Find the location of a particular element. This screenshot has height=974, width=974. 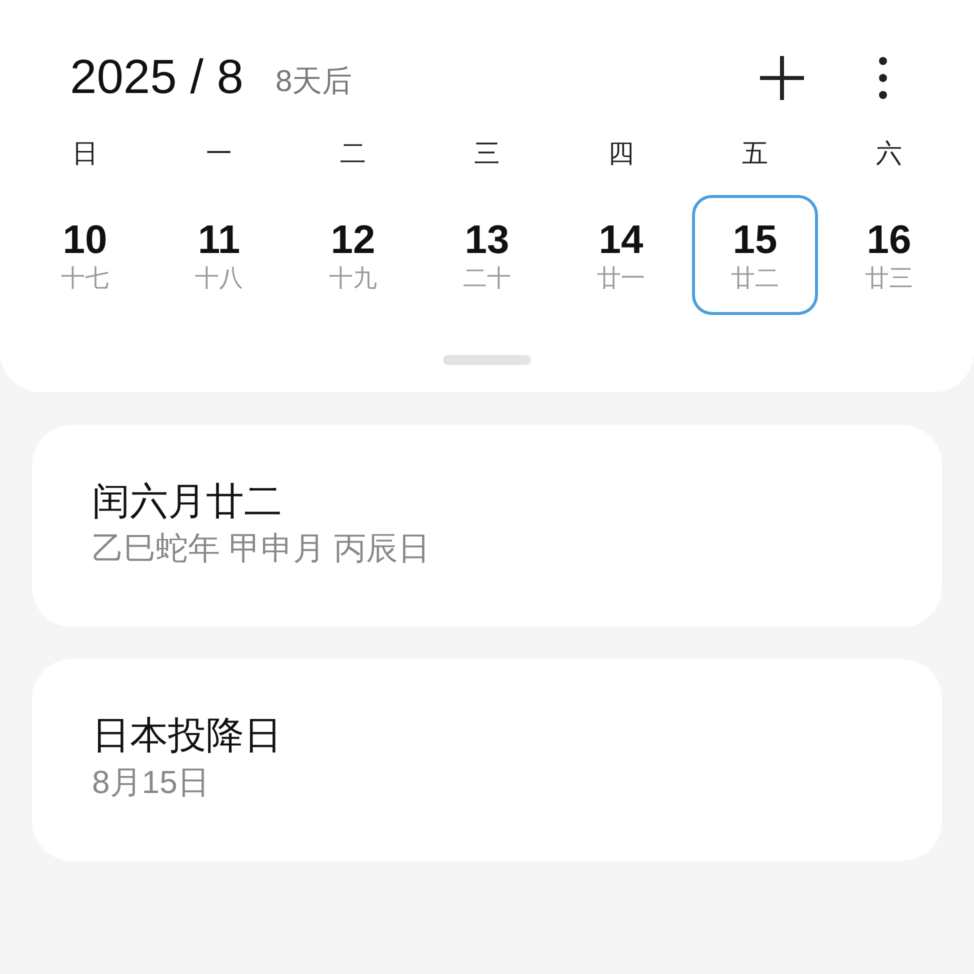

day-cell: 12 十九 is located at coordinates (353, 255).